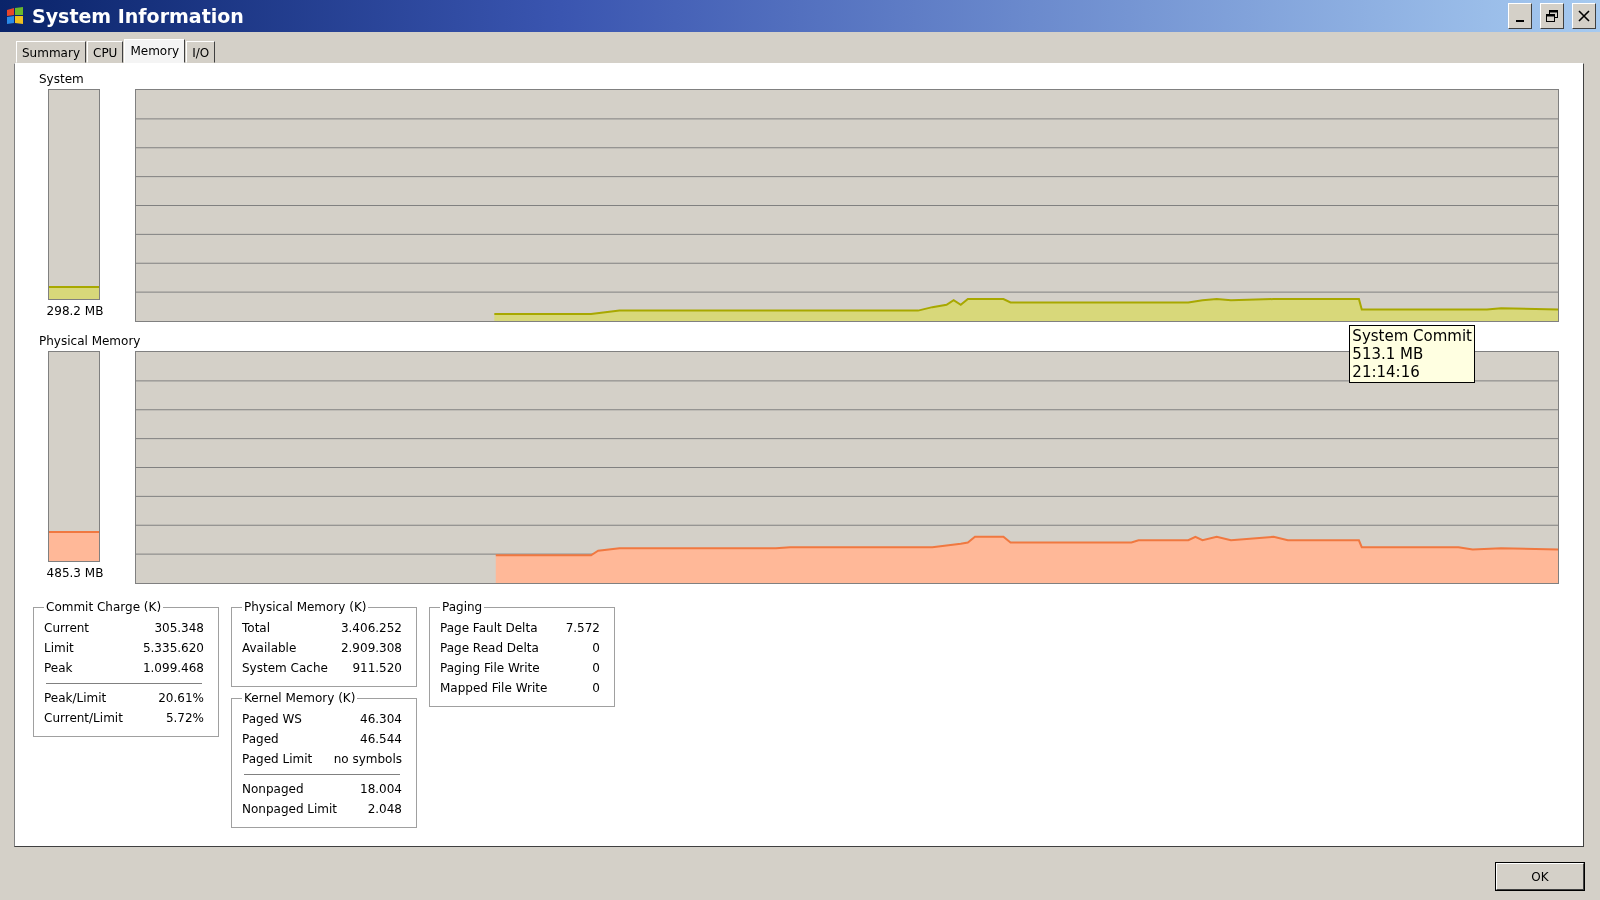 The image size is (1600, 900). I want to click on stat-value: 20.61%, so click(181, 698).